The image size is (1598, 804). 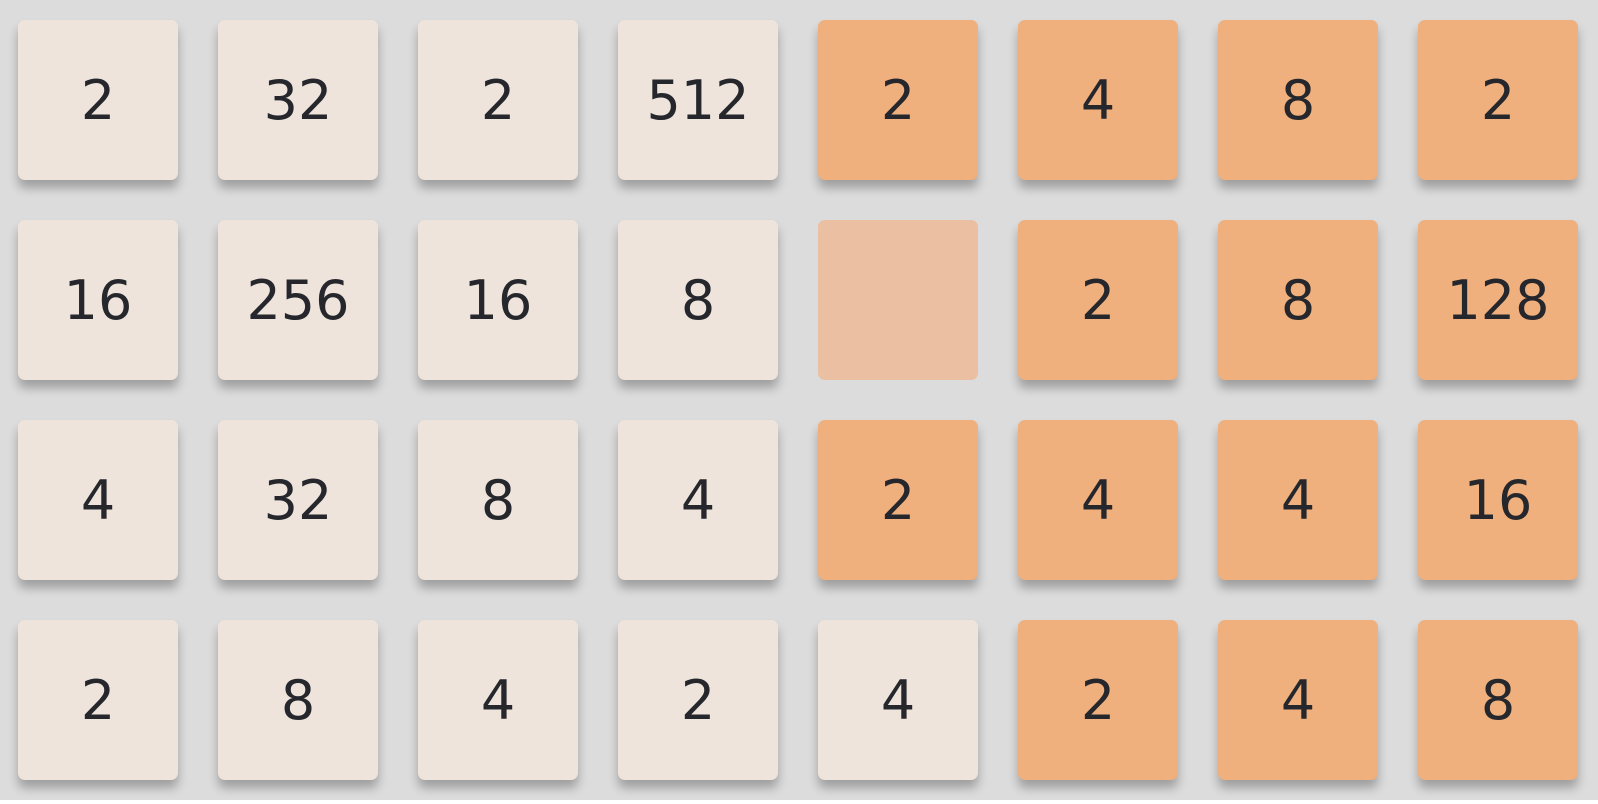 I want to click on tile: 512, so click(x=698, y=100).